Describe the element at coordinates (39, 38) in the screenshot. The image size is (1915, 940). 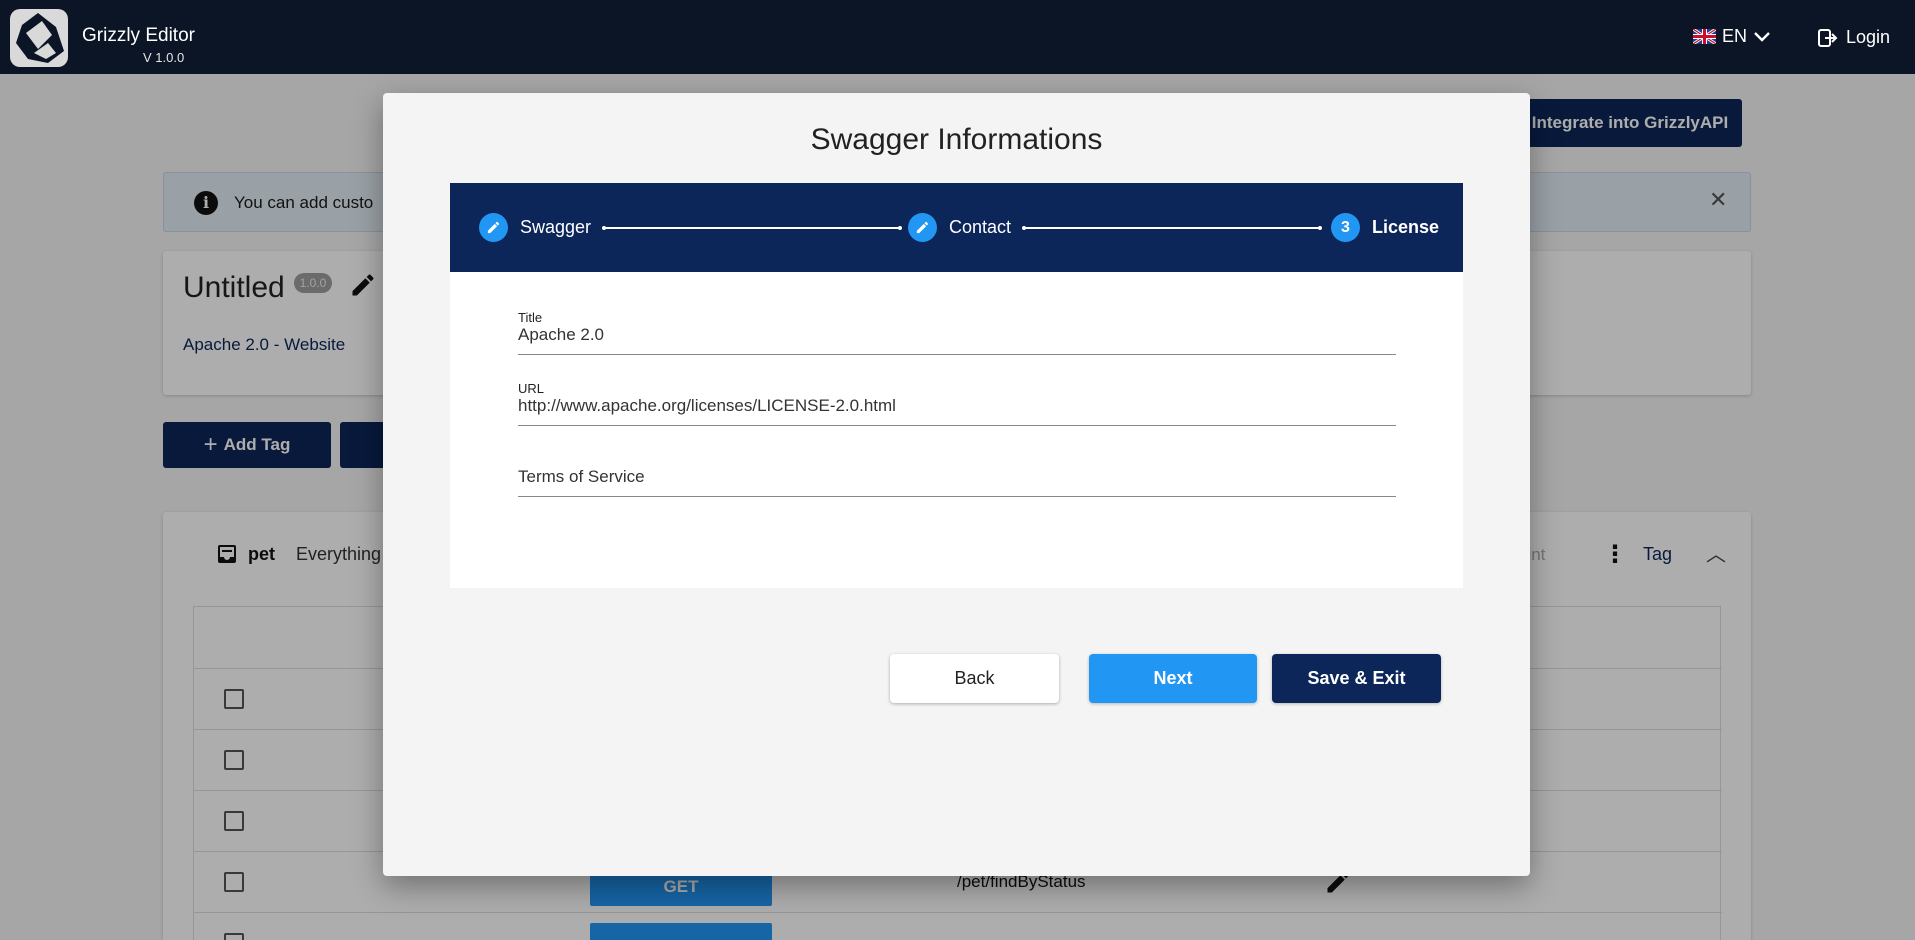
I see `grizzly-logo` at that location.